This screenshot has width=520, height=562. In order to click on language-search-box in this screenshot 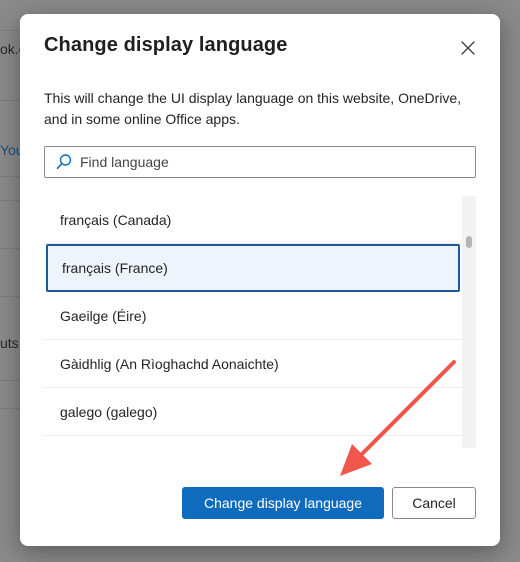, I will do `click(260, 162)`.